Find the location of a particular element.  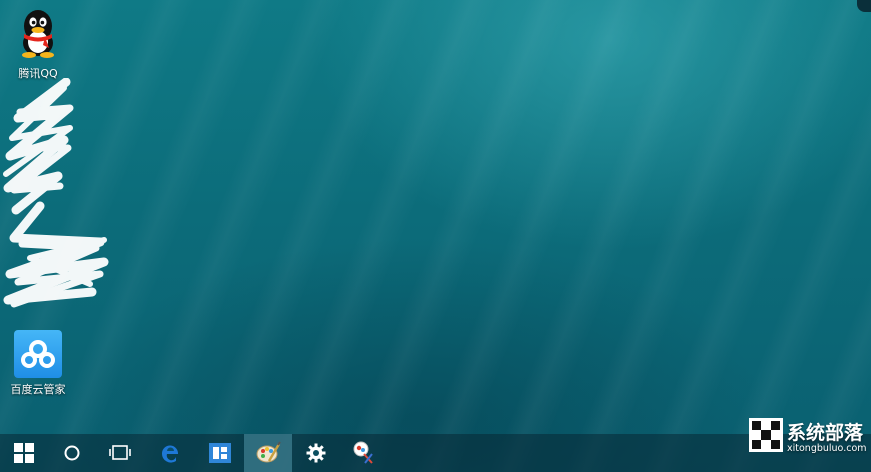

task-view-button is located at coordinates (120, 453).